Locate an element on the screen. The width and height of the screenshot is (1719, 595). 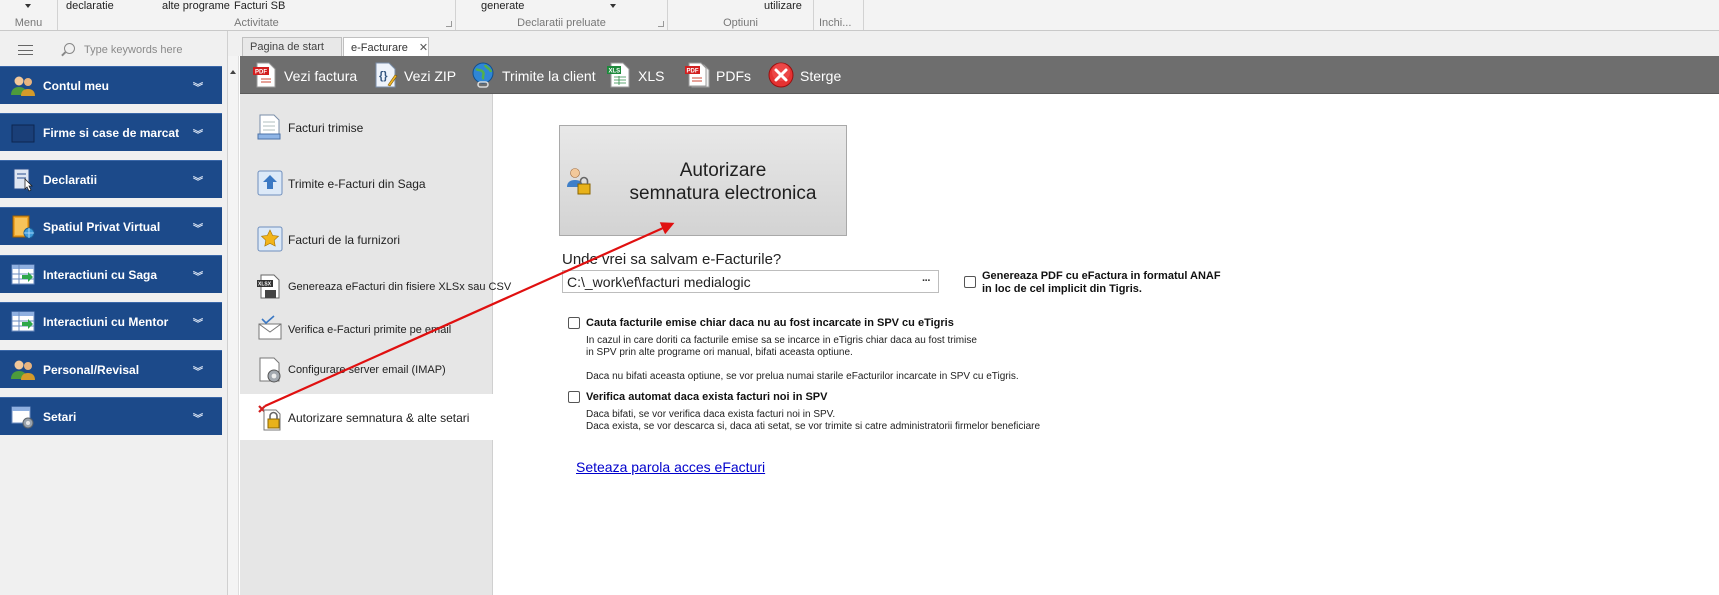
ribbon-item-generate: generate is located at coordinates (502, 6).